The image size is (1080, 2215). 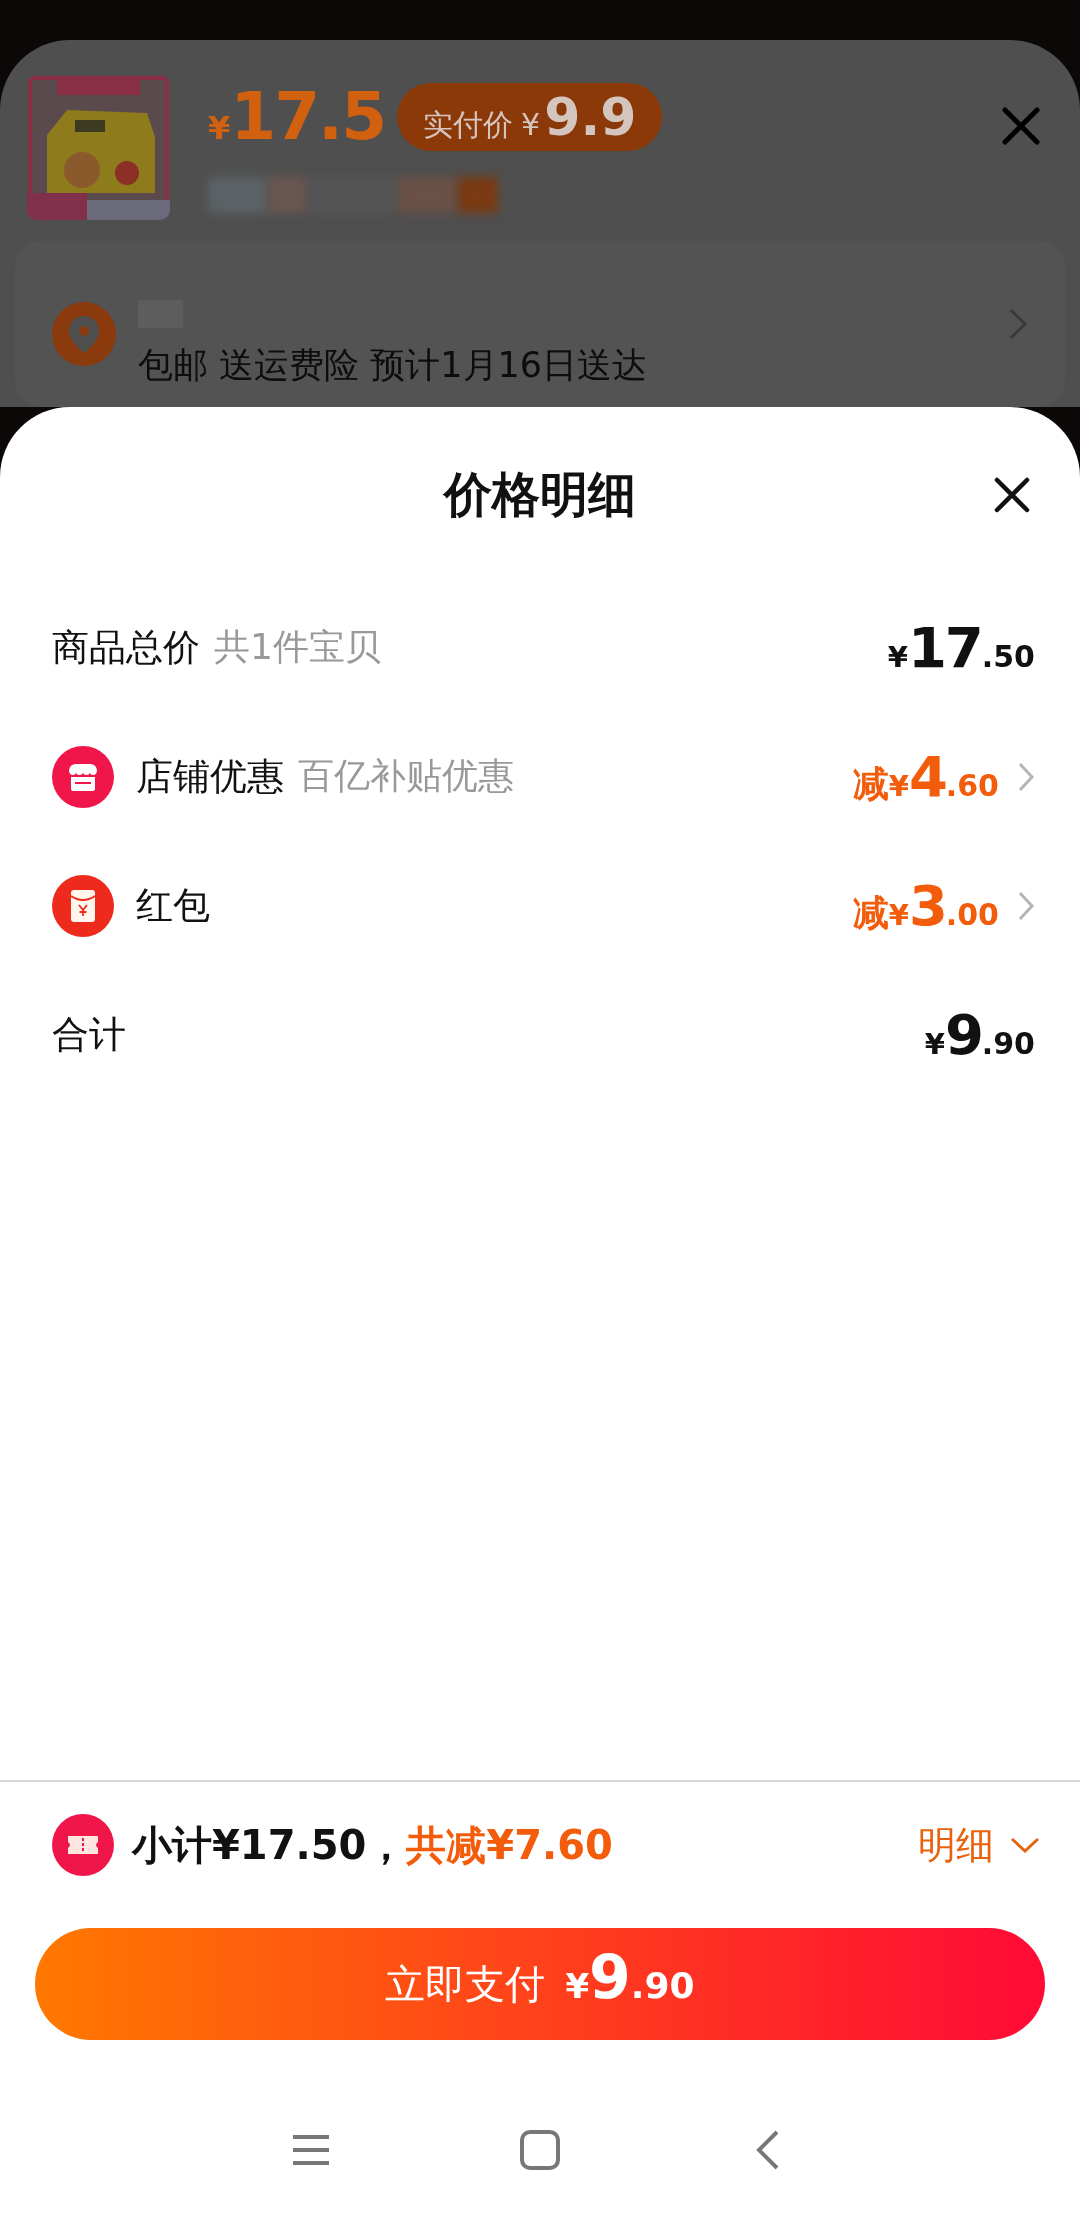 What do you see at coordinates (269, 1845) in the screenshot?
I see `subtotal-text: 小计¥17.50，` at bounding box center [269, 1845].